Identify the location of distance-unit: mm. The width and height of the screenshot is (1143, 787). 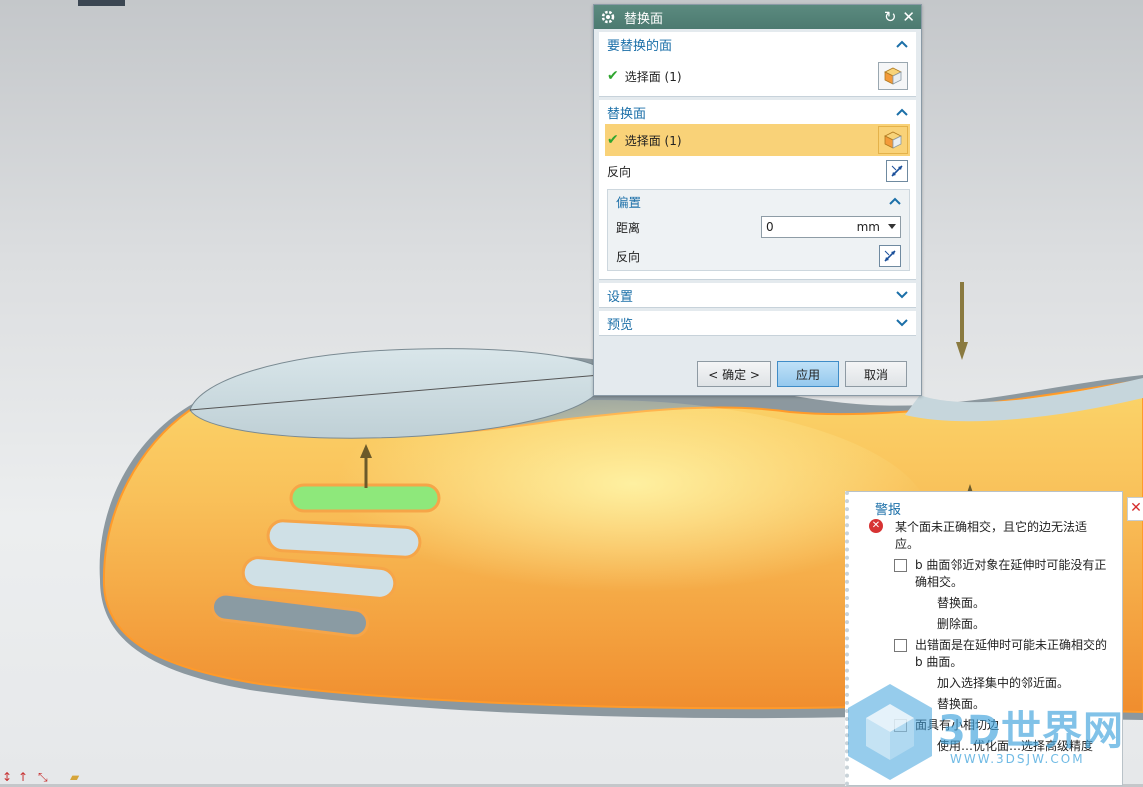
(868, 227).